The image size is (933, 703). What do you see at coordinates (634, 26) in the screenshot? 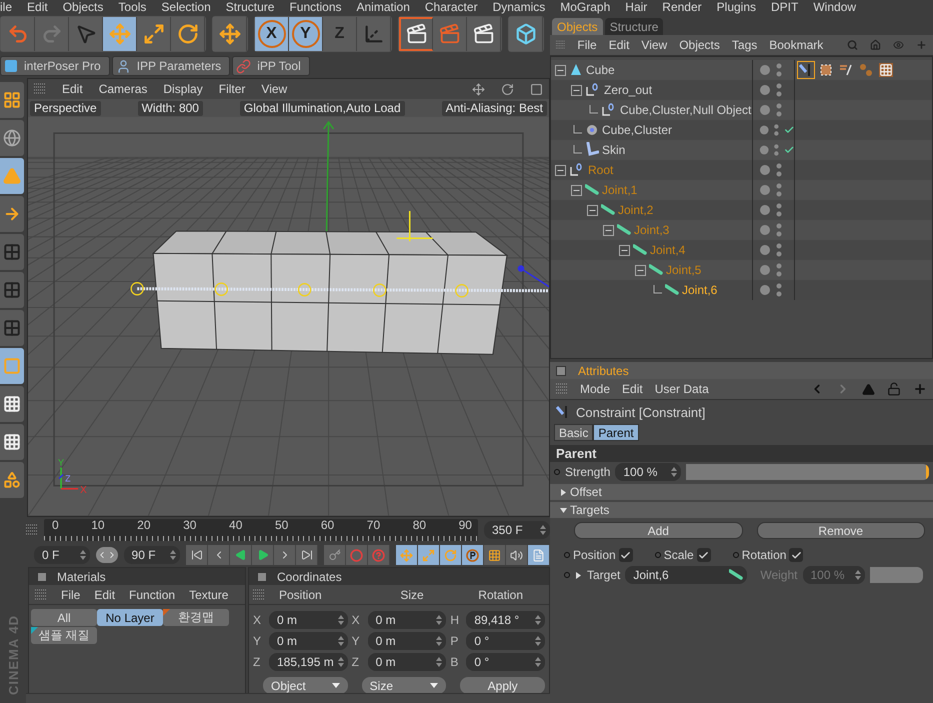
I see `panel-tab: Structure` at bounding box center [634, 26].